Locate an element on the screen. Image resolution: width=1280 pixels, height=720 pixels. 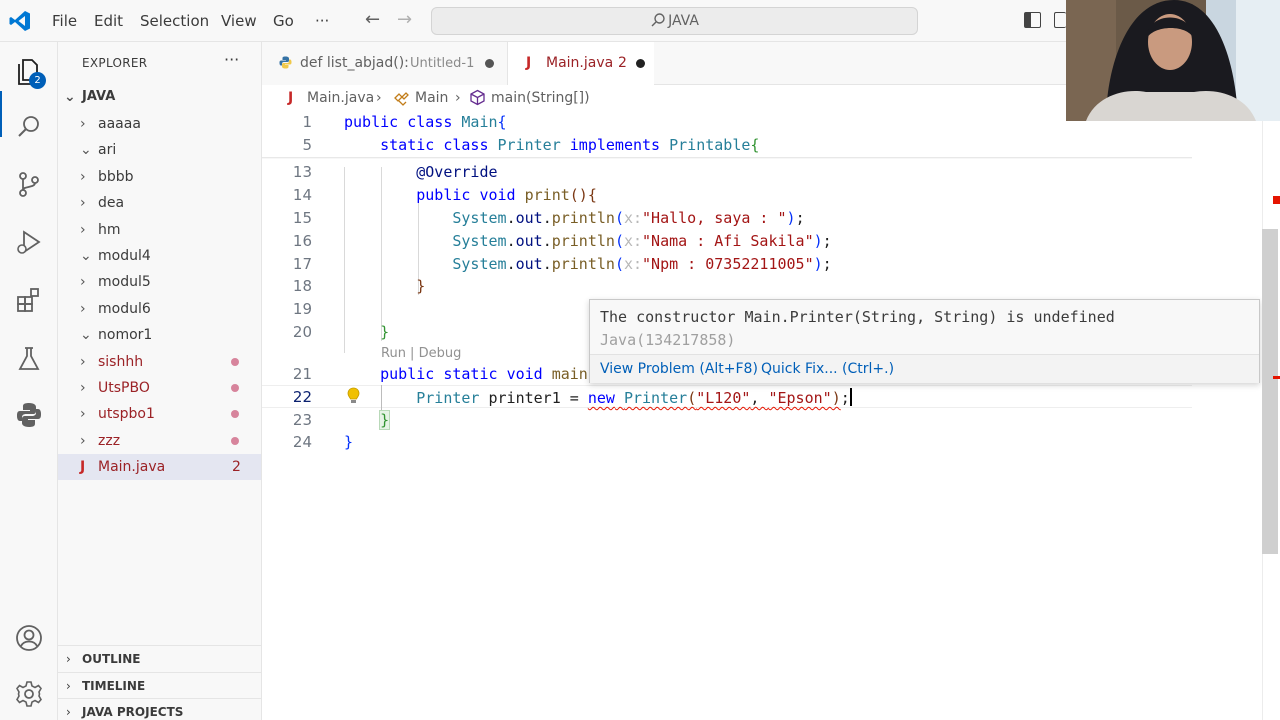
command-center: JAVA is located at coordinates (674, 21).